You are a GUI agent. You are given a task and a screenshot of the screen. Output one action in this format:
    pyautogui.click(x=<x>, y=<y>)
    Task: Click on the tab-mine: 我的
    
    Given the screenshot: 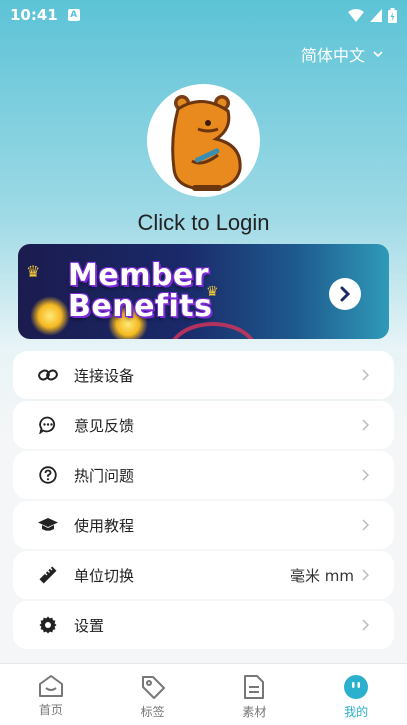 What is the action you would take?
    pyautogui.click(x=356, y=694)
    